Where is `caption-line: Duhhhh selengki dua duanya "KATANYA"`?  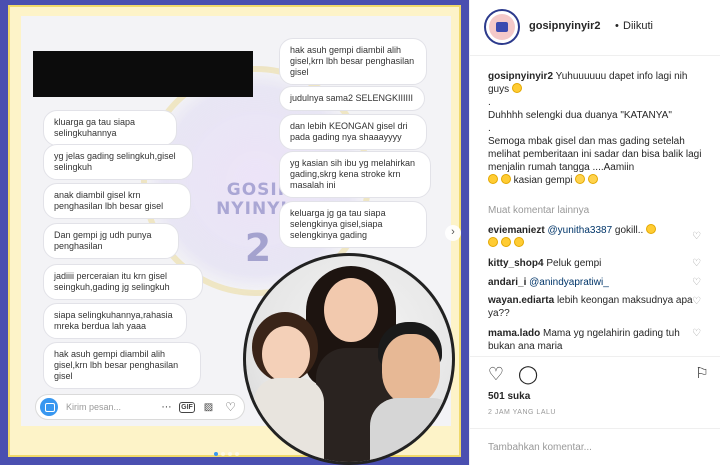 caption-line: Duhhhh selengki dua duanya "KATANYA" is located at coordinates (580, 115).